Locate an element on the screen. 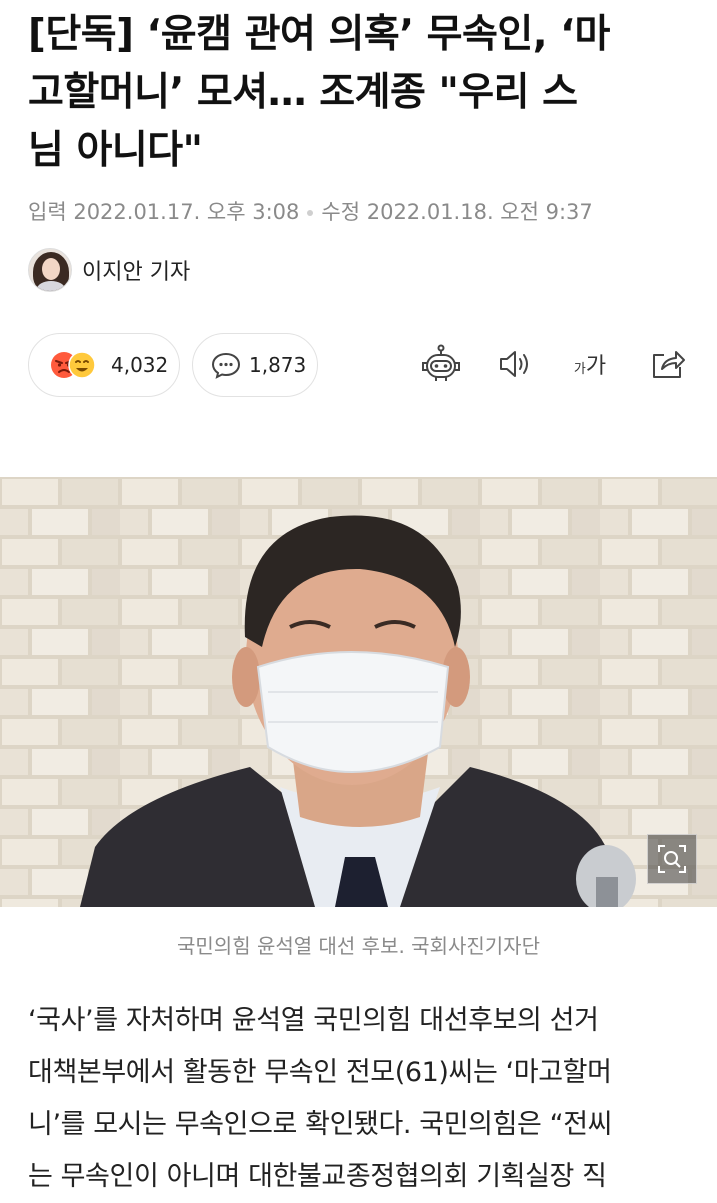 This screenshot has height=1203, width=717. summary-button is located at coordinates (441, 364).